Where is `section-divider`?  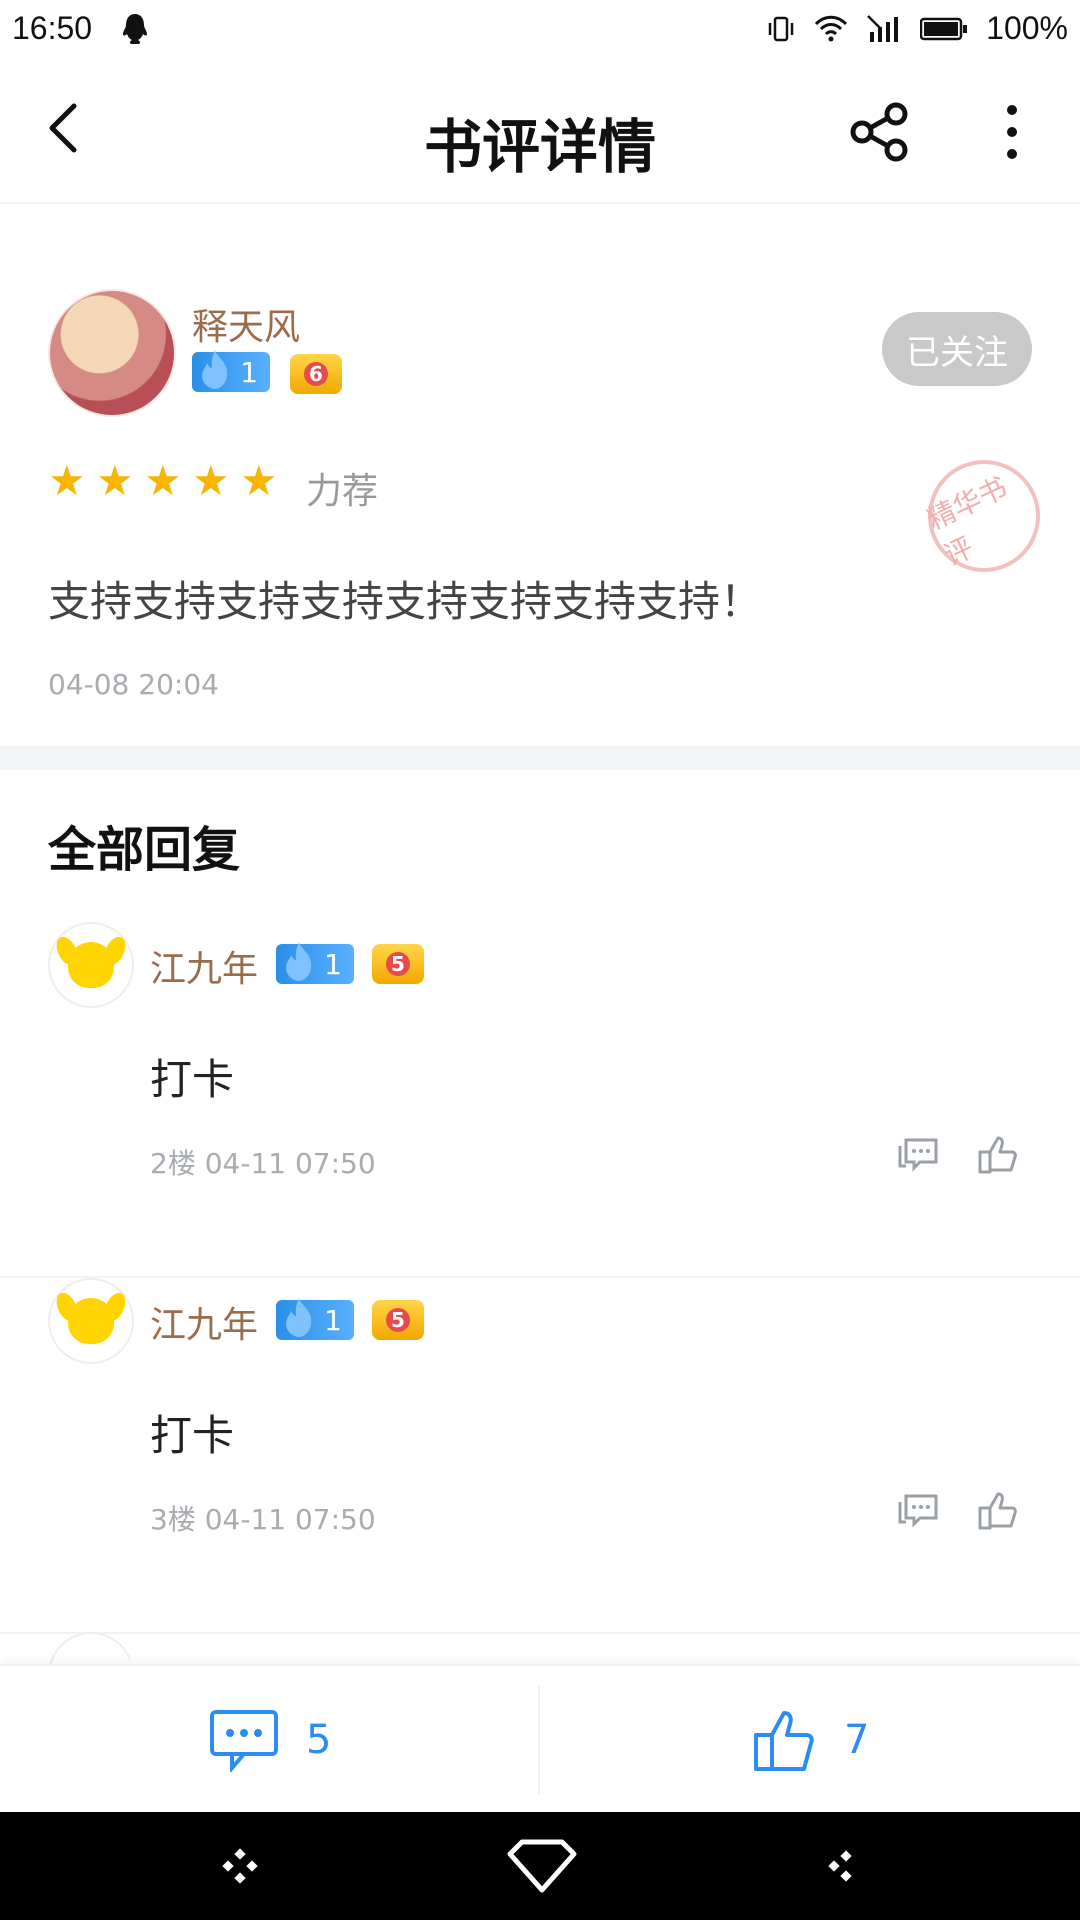 section-divider is located at coordinates (540, 758).